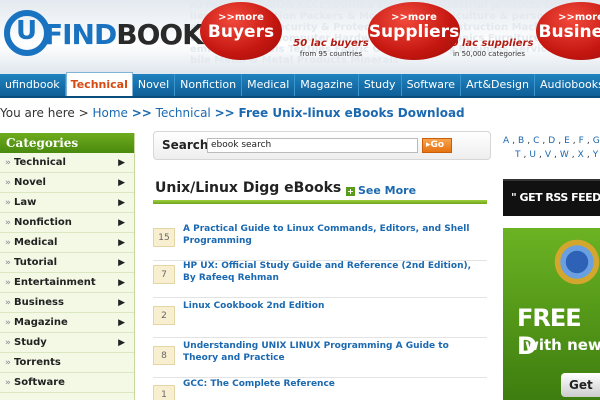  I want to click on category-item-torrents: » Torrents, so click(67, 363).